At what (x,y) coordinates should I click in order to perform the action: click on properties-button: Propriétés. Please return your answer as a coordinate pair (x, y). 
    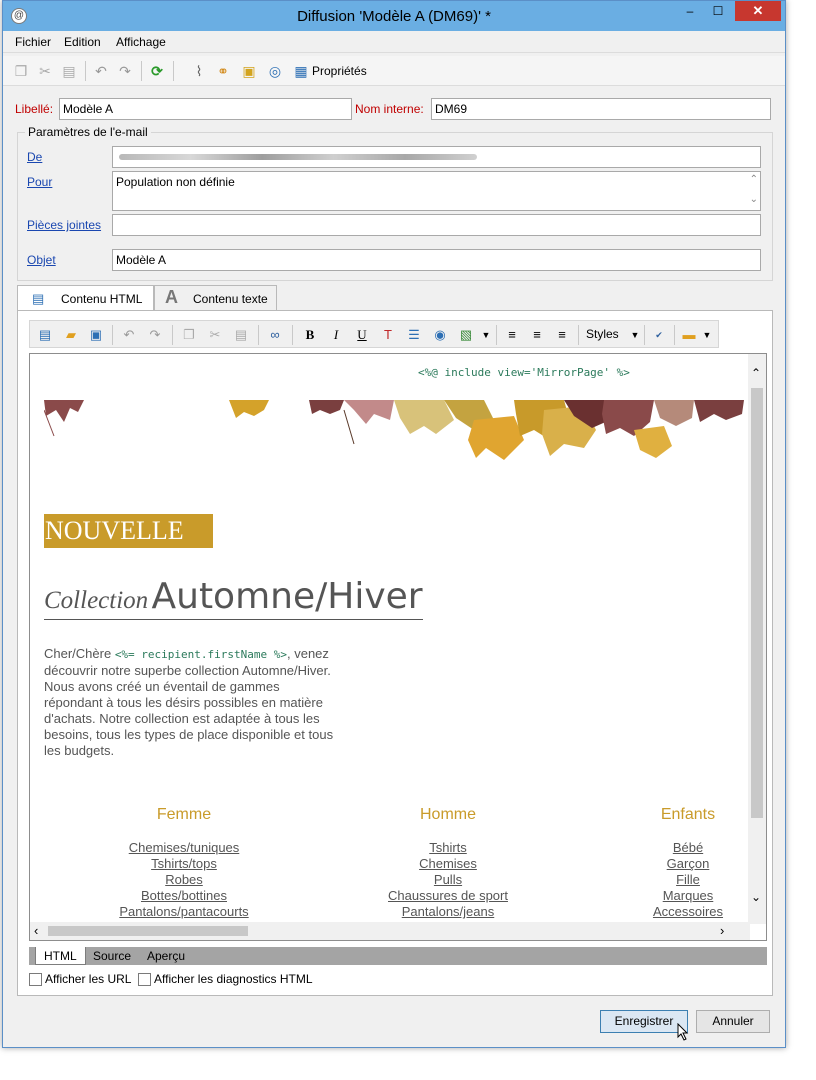
    Looking at the image, I should click on (339, 71).